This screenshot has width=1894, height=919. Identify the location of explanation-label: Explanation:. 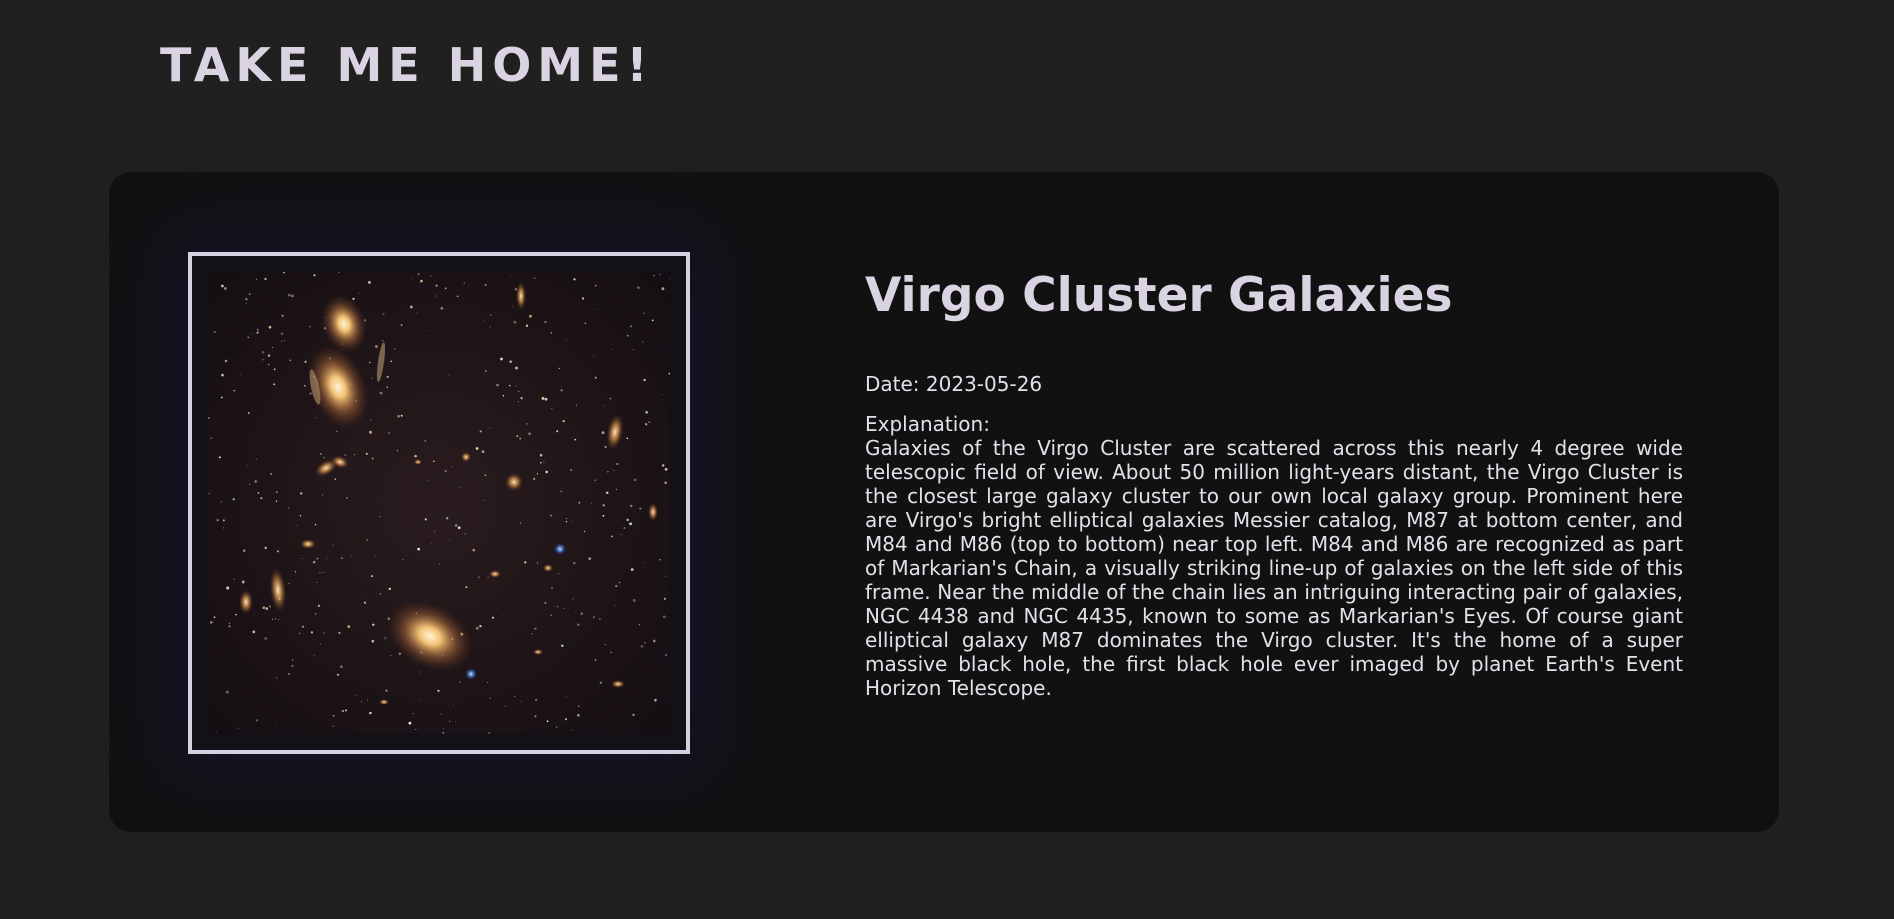
(927, 424).